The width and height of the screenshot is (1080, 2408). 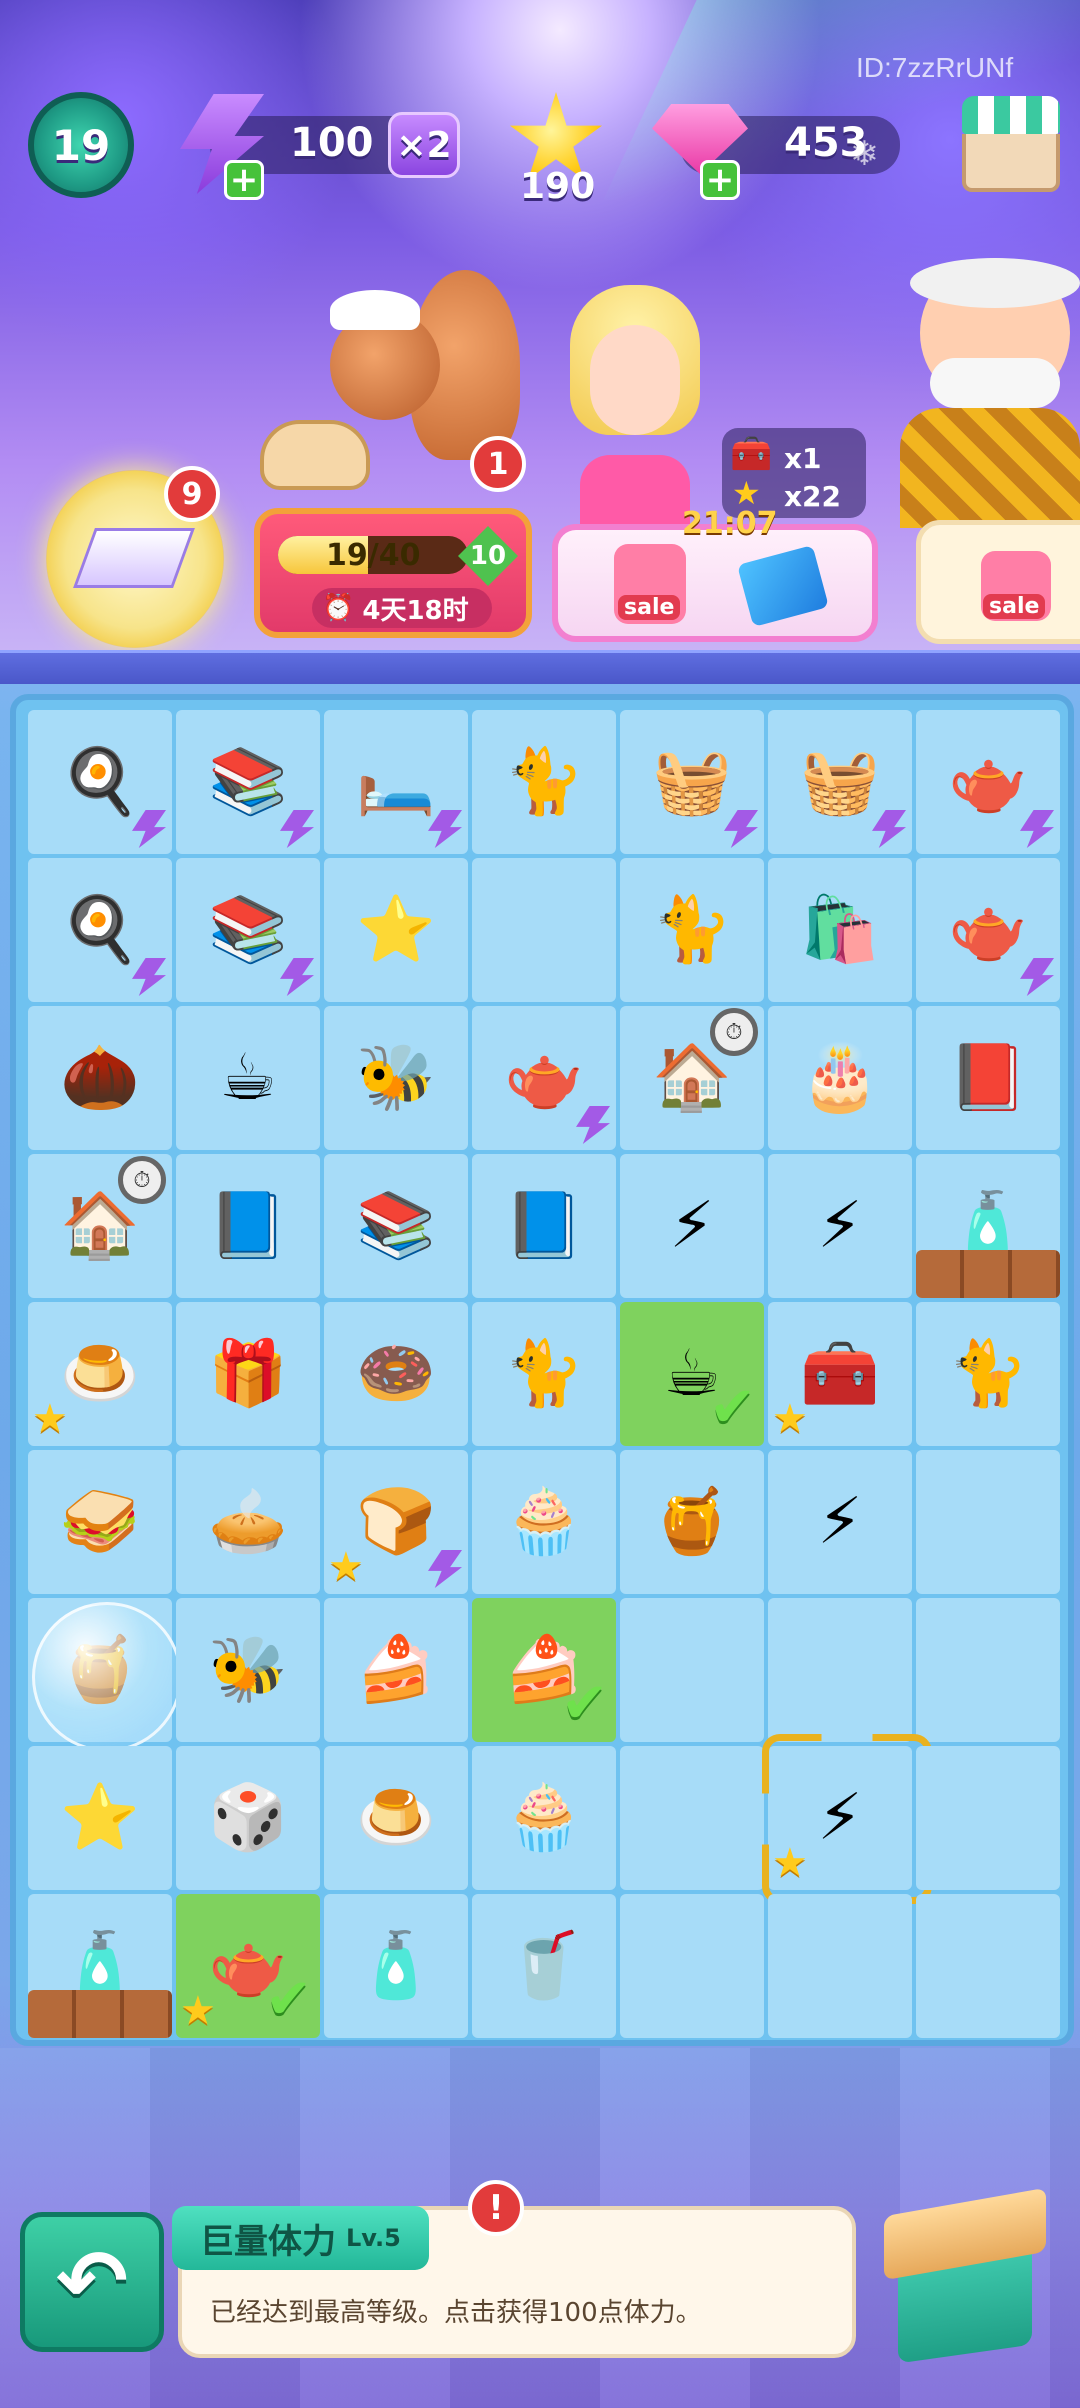 I want to click on board-item-icon: 🍩, so click(x=396, y=1374).